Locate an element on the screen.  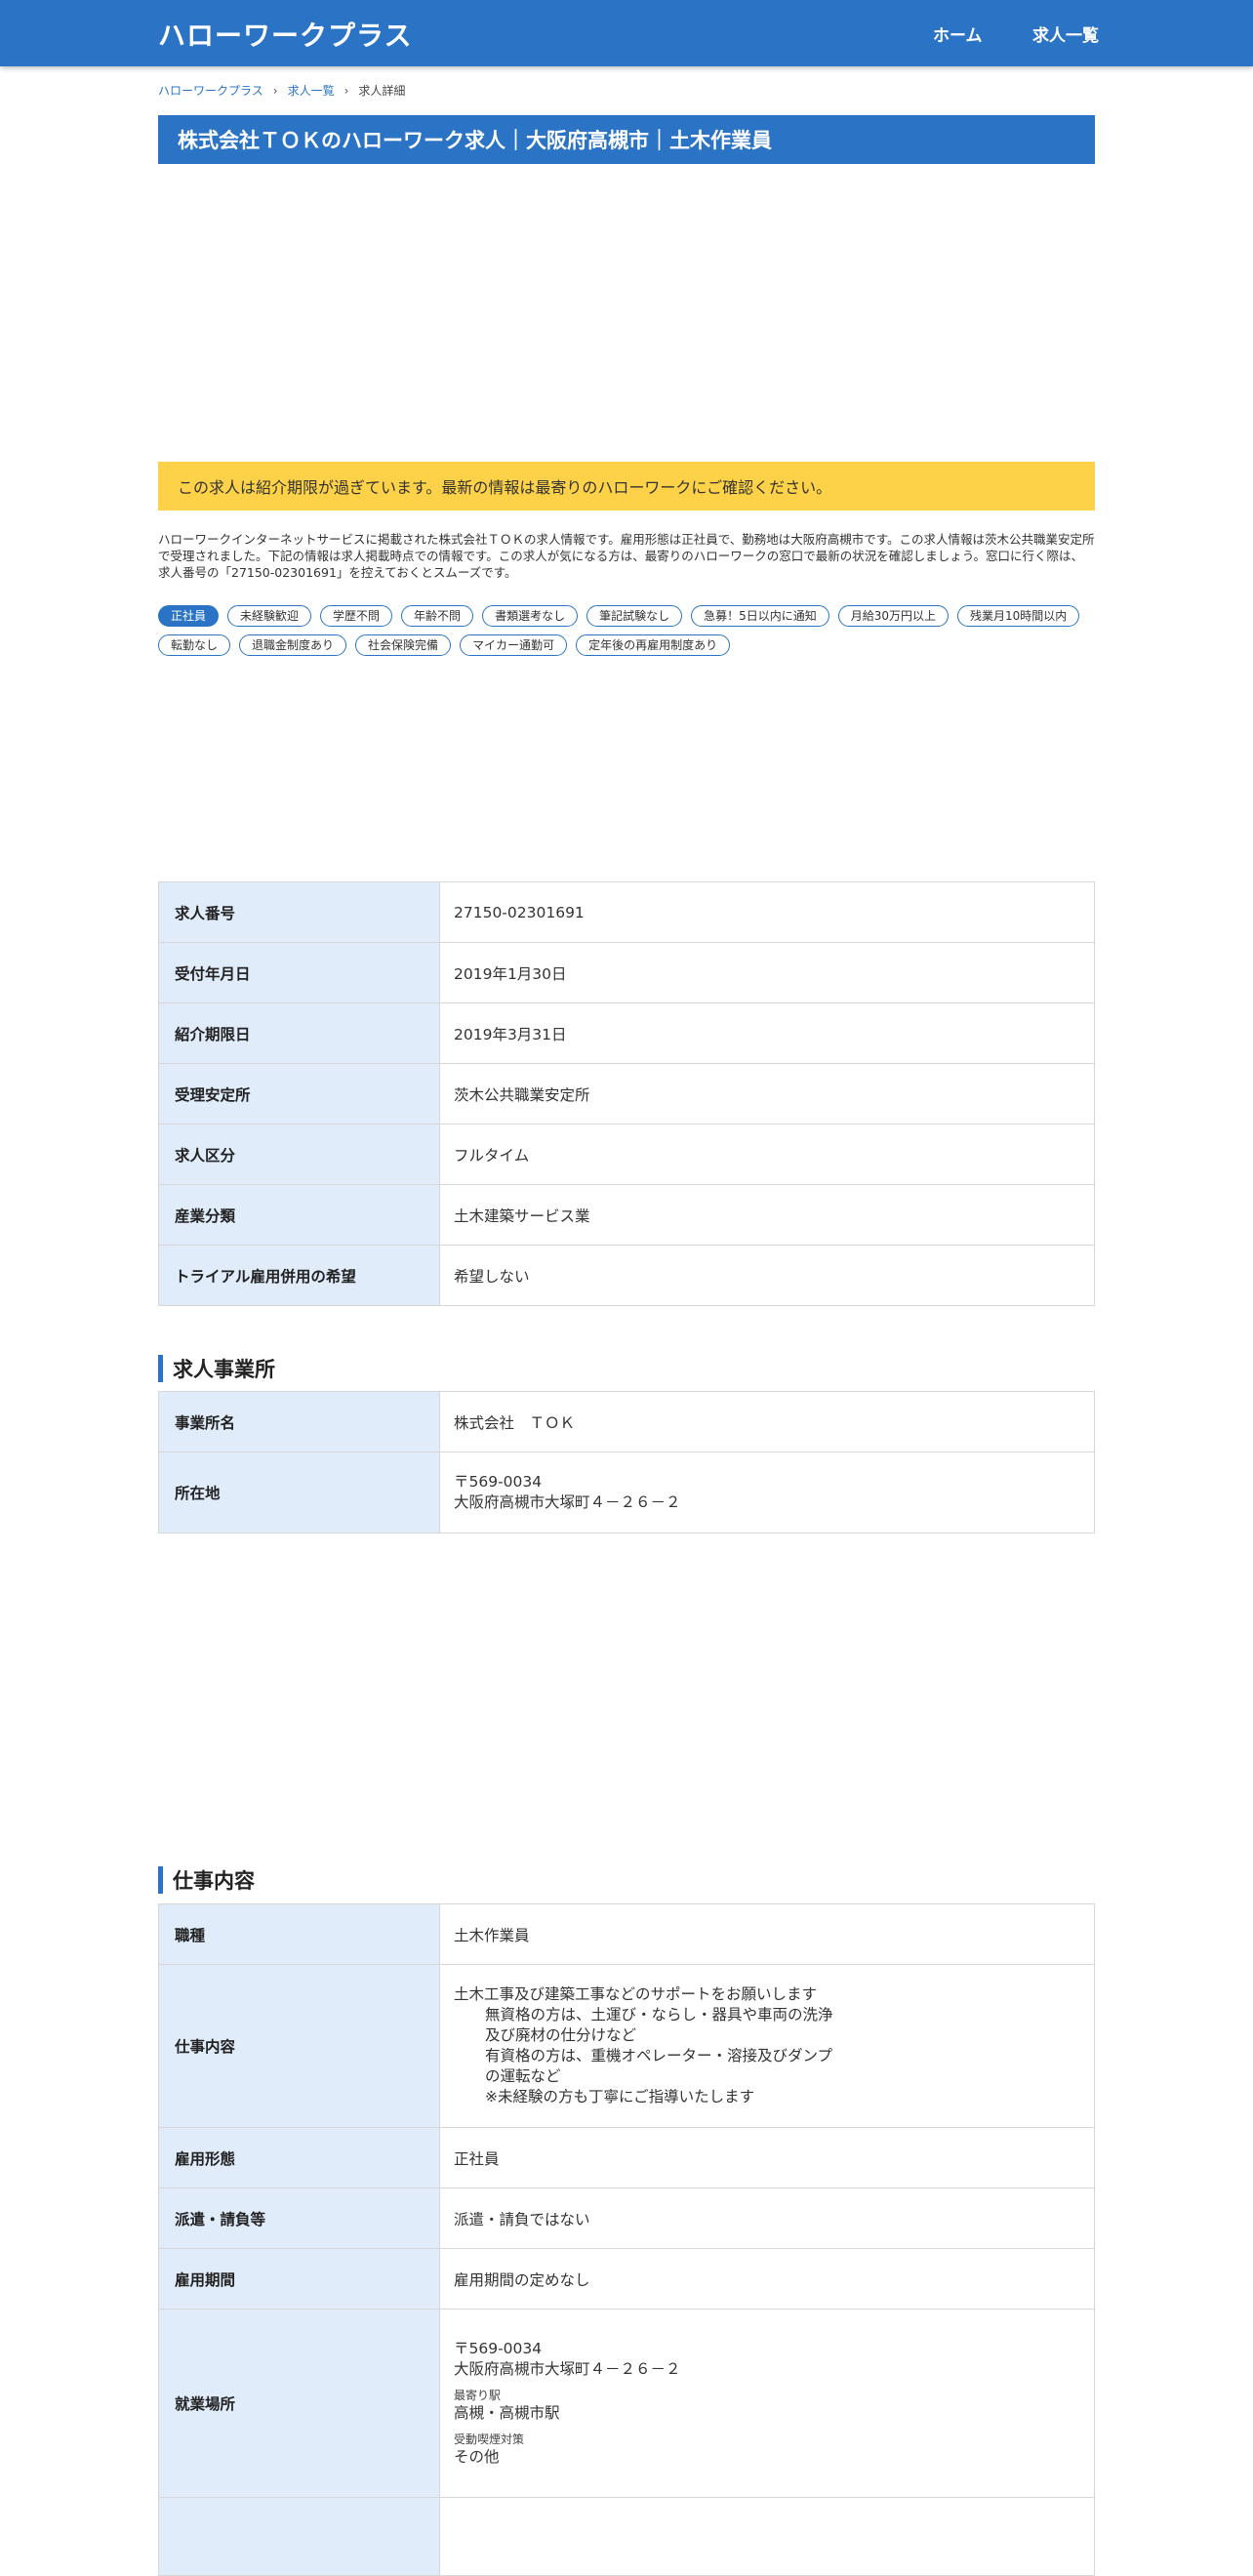
description-line: 及び廃材の仕分けなど is located at coordinates (561, 2035).